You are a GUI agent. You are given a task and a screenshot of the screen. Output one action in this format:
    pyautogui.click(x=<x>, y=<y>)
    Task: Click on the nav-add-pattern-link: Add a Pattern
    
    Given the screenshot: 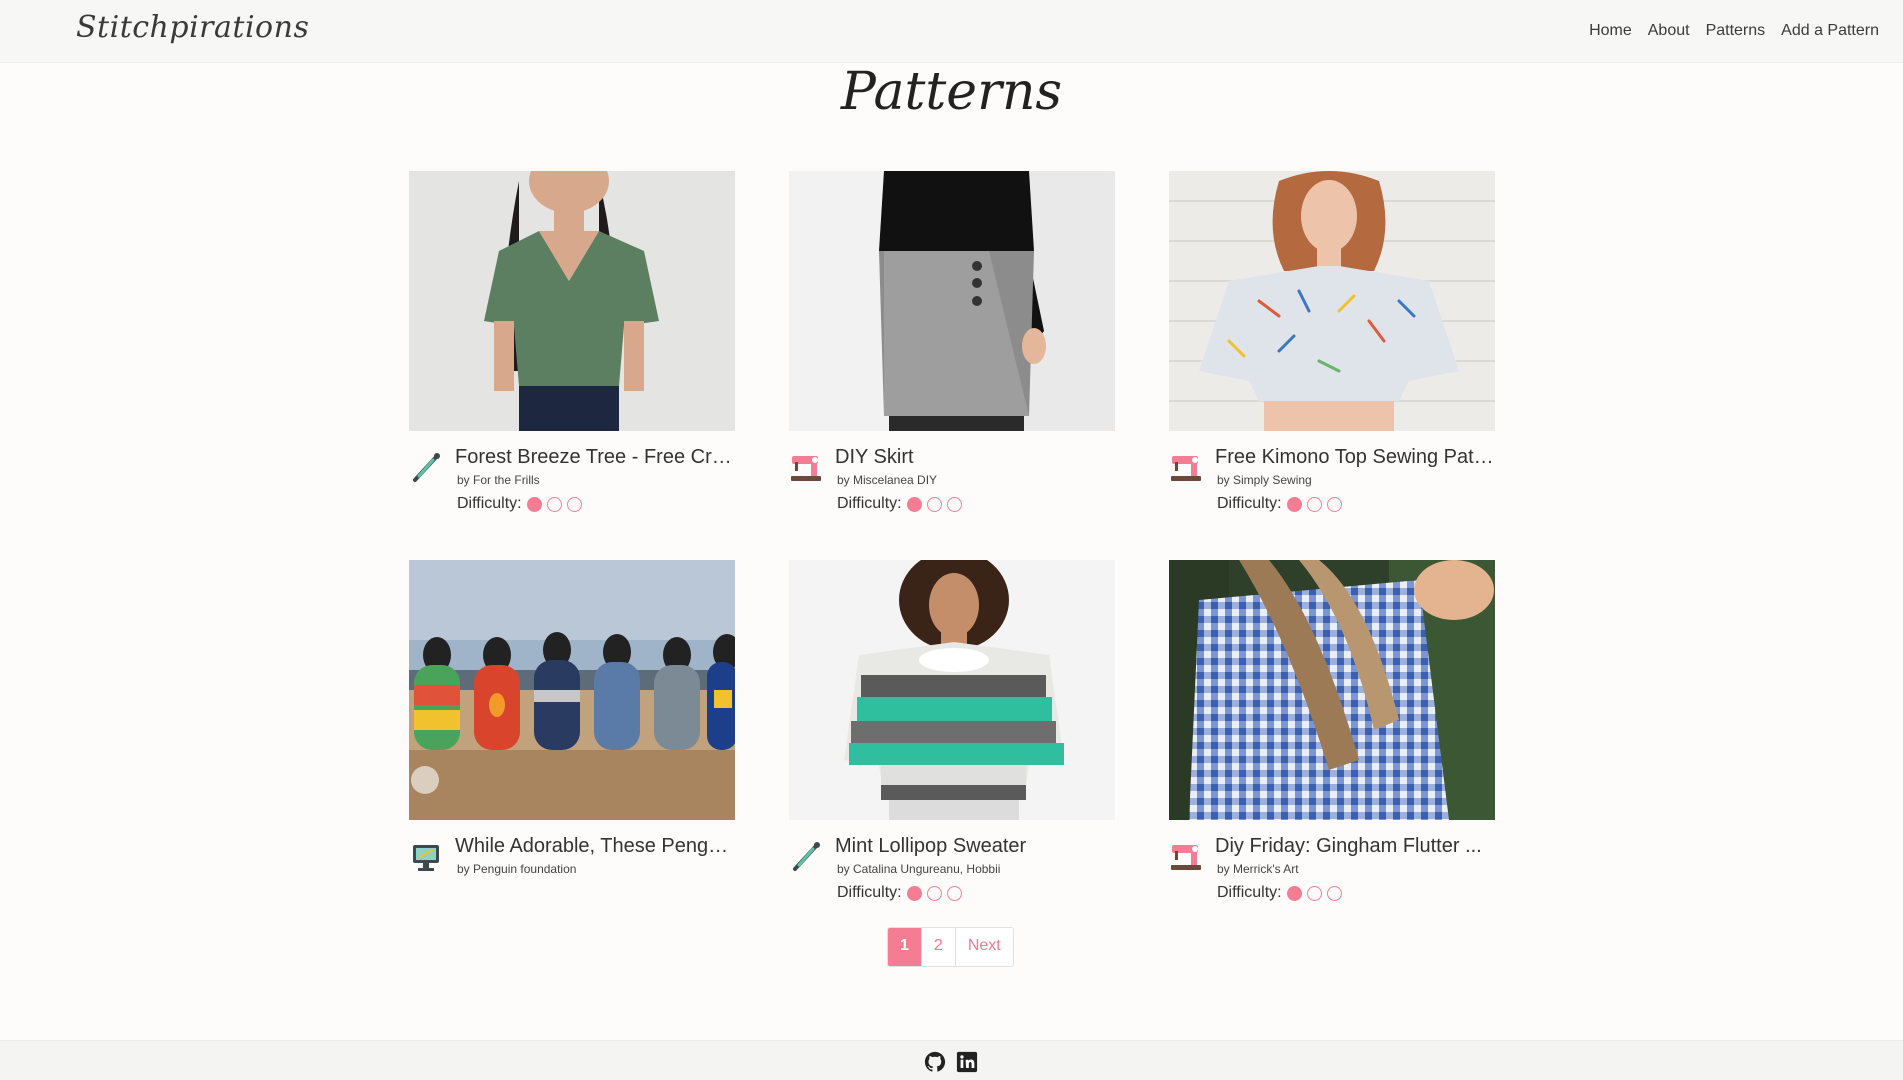 What is the action you would take?
    pyautogui.click(x=1830, y=31)
    